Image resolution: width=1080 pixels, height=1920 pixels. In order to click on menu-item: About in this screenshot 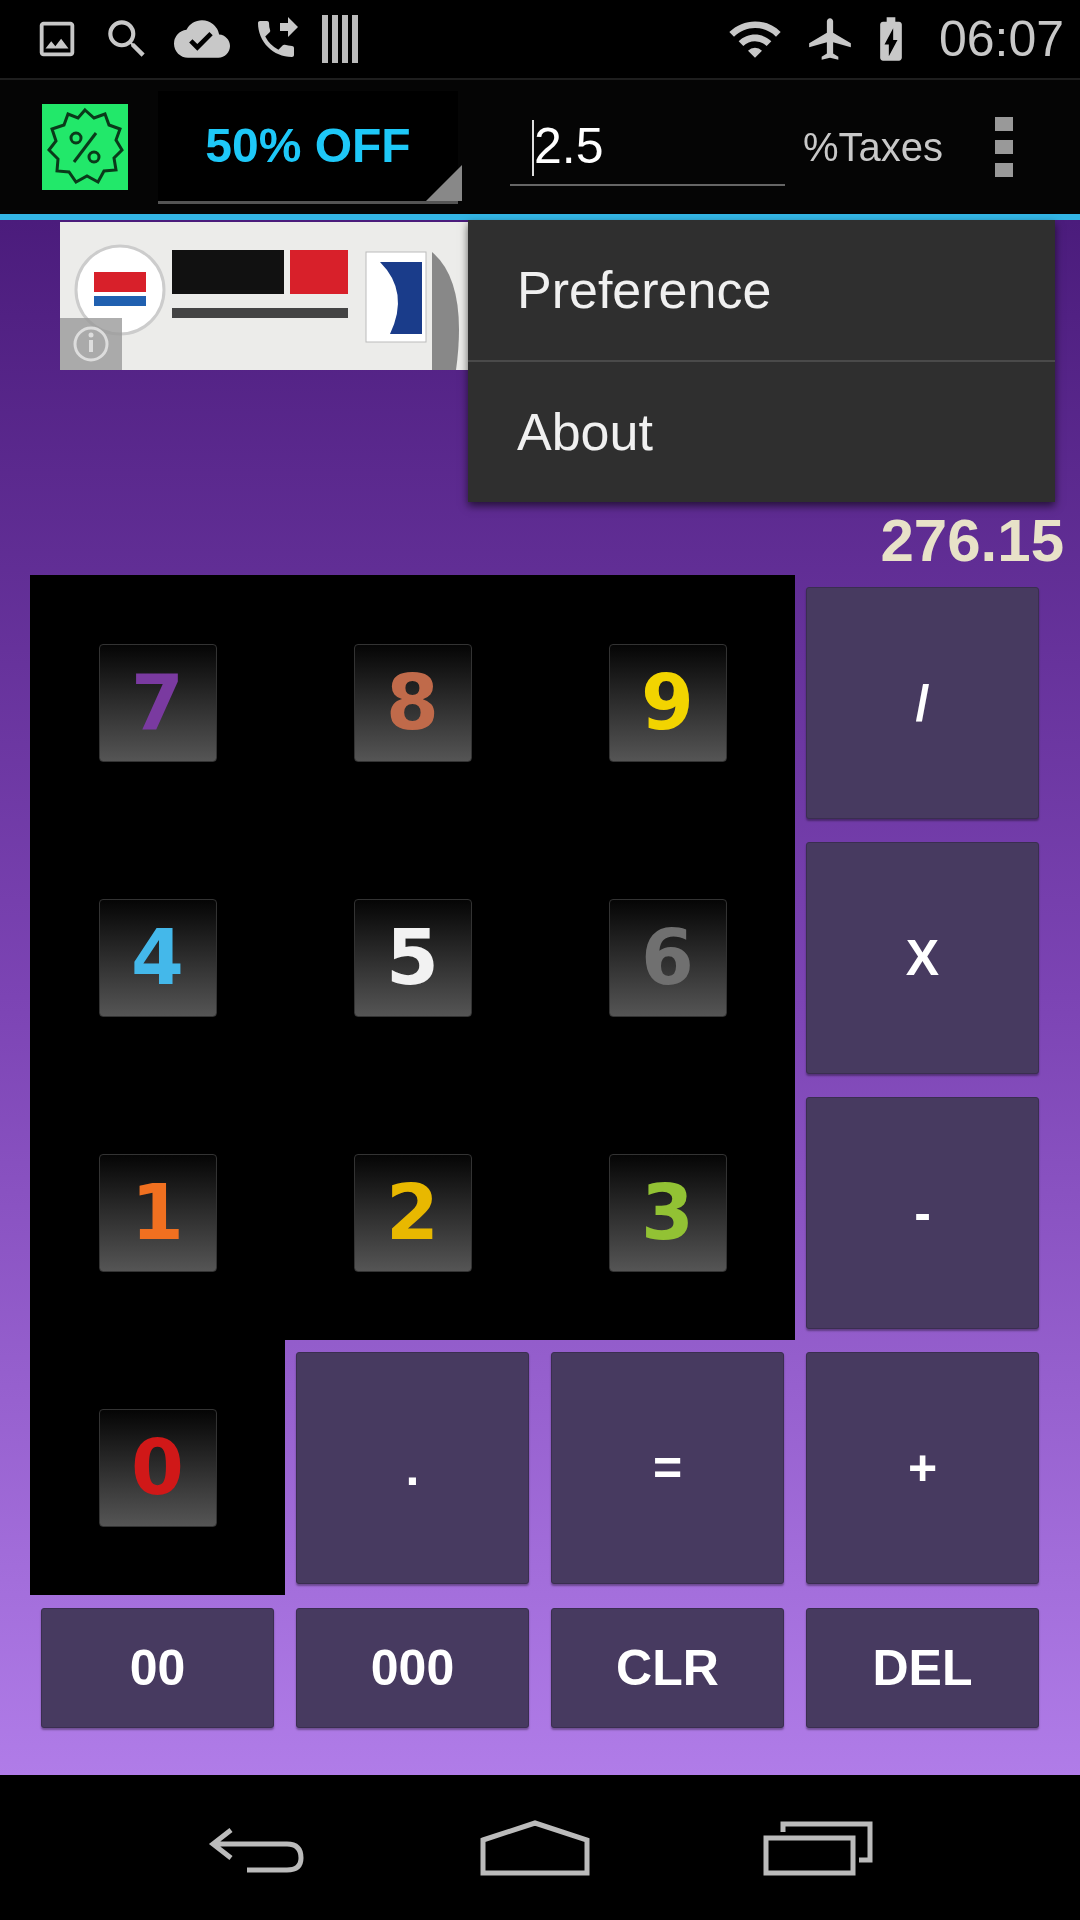, I will do `click(761, 431)`.